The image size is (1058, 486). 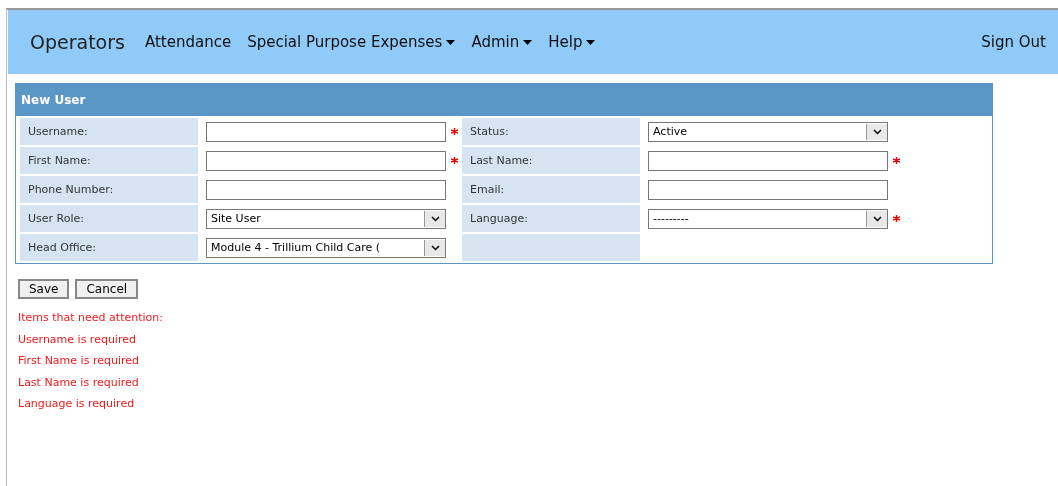 What do you see at coordinates (188, 42) in the screenshot?
I see `nav-menu-item: Attendance` at bounding box center [188, 42].